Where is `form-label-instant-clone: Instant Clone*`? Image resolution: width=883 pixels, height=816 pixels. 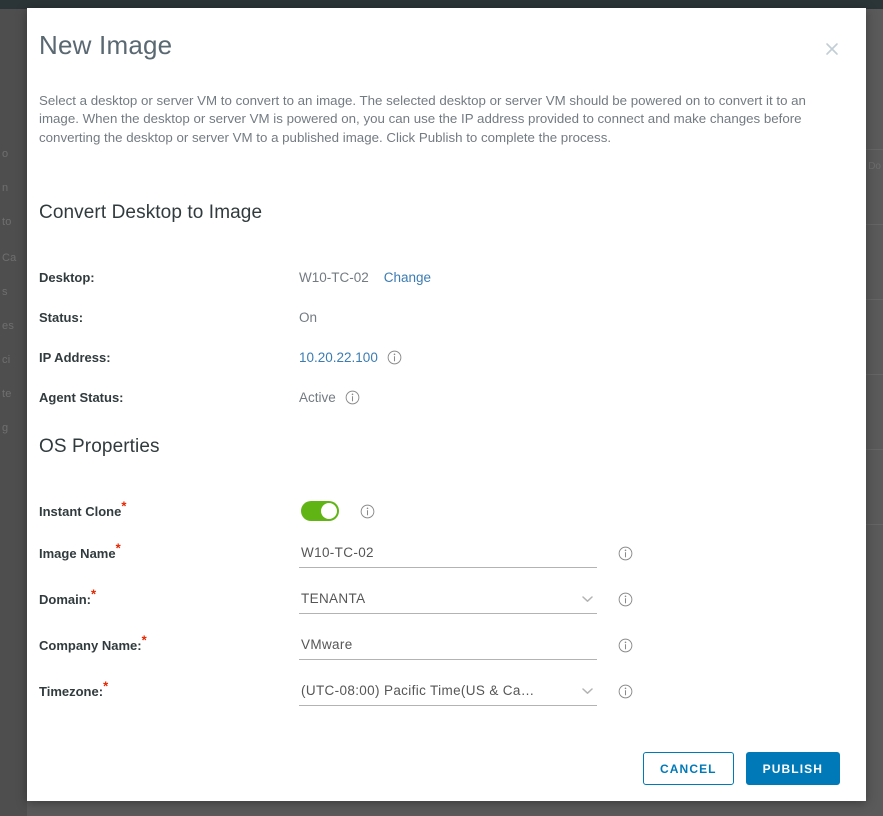 form-label-instant-clone: Instant Clone* is located at coordinates (83, 508).